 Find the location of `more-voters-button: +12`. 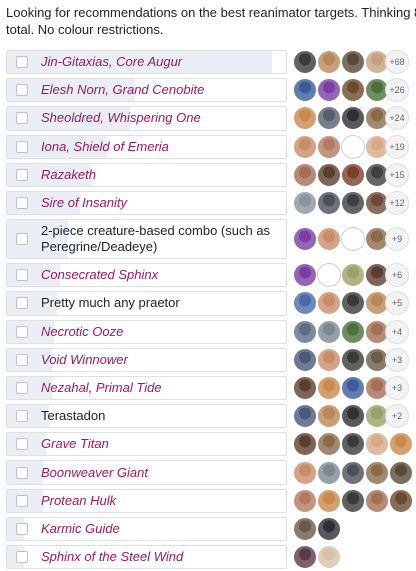

more-voters-button: +12 is located at coordinates (397, 203).